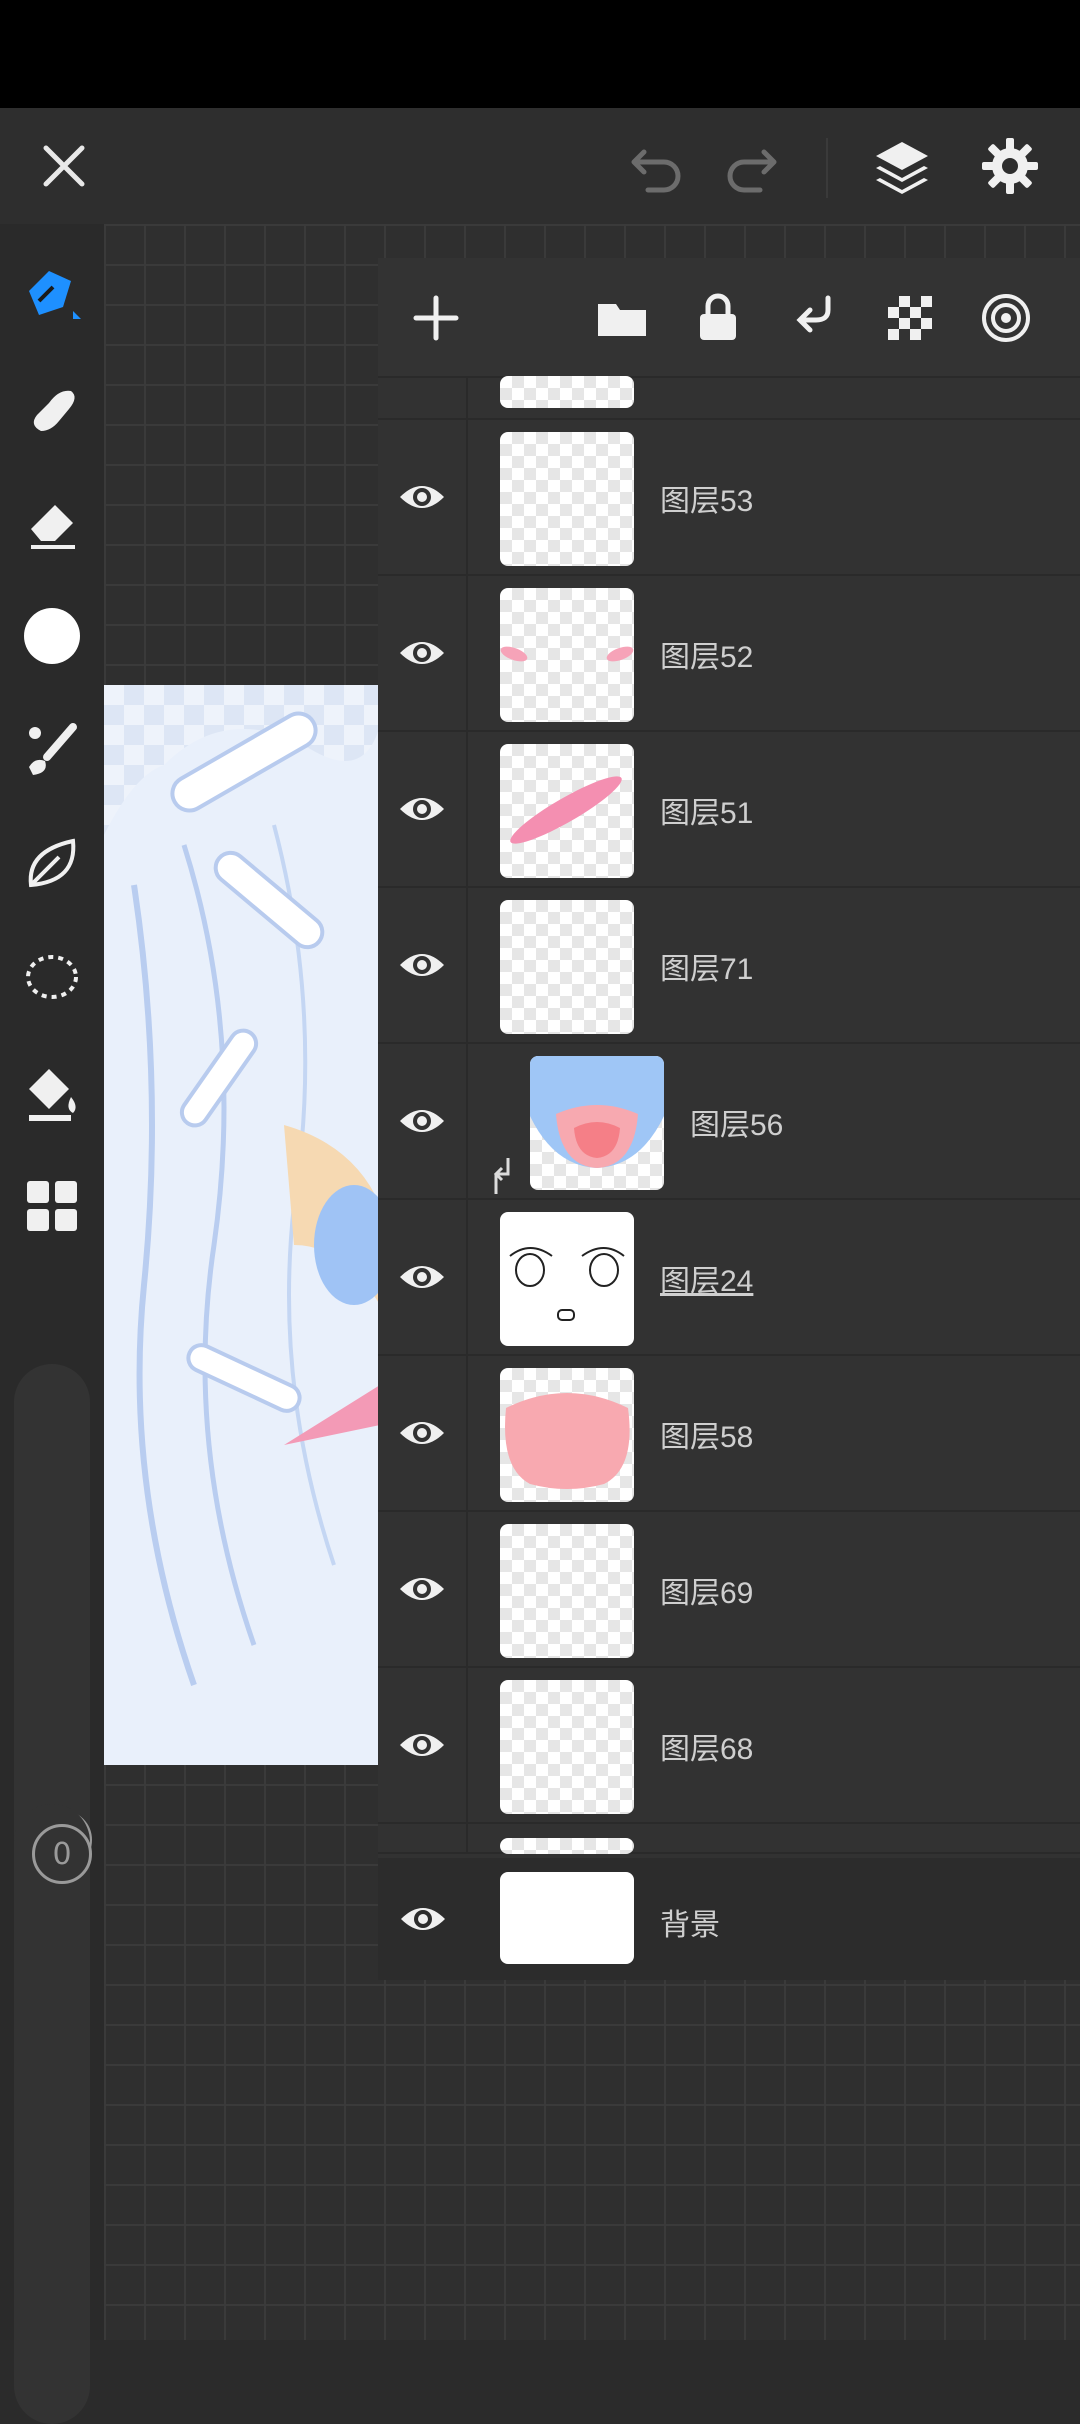 The width and height of the screenshot is (1080, 2424). Describe the element at coordinates (540, 54) in the screenshot. I see `status-bar` at that location.